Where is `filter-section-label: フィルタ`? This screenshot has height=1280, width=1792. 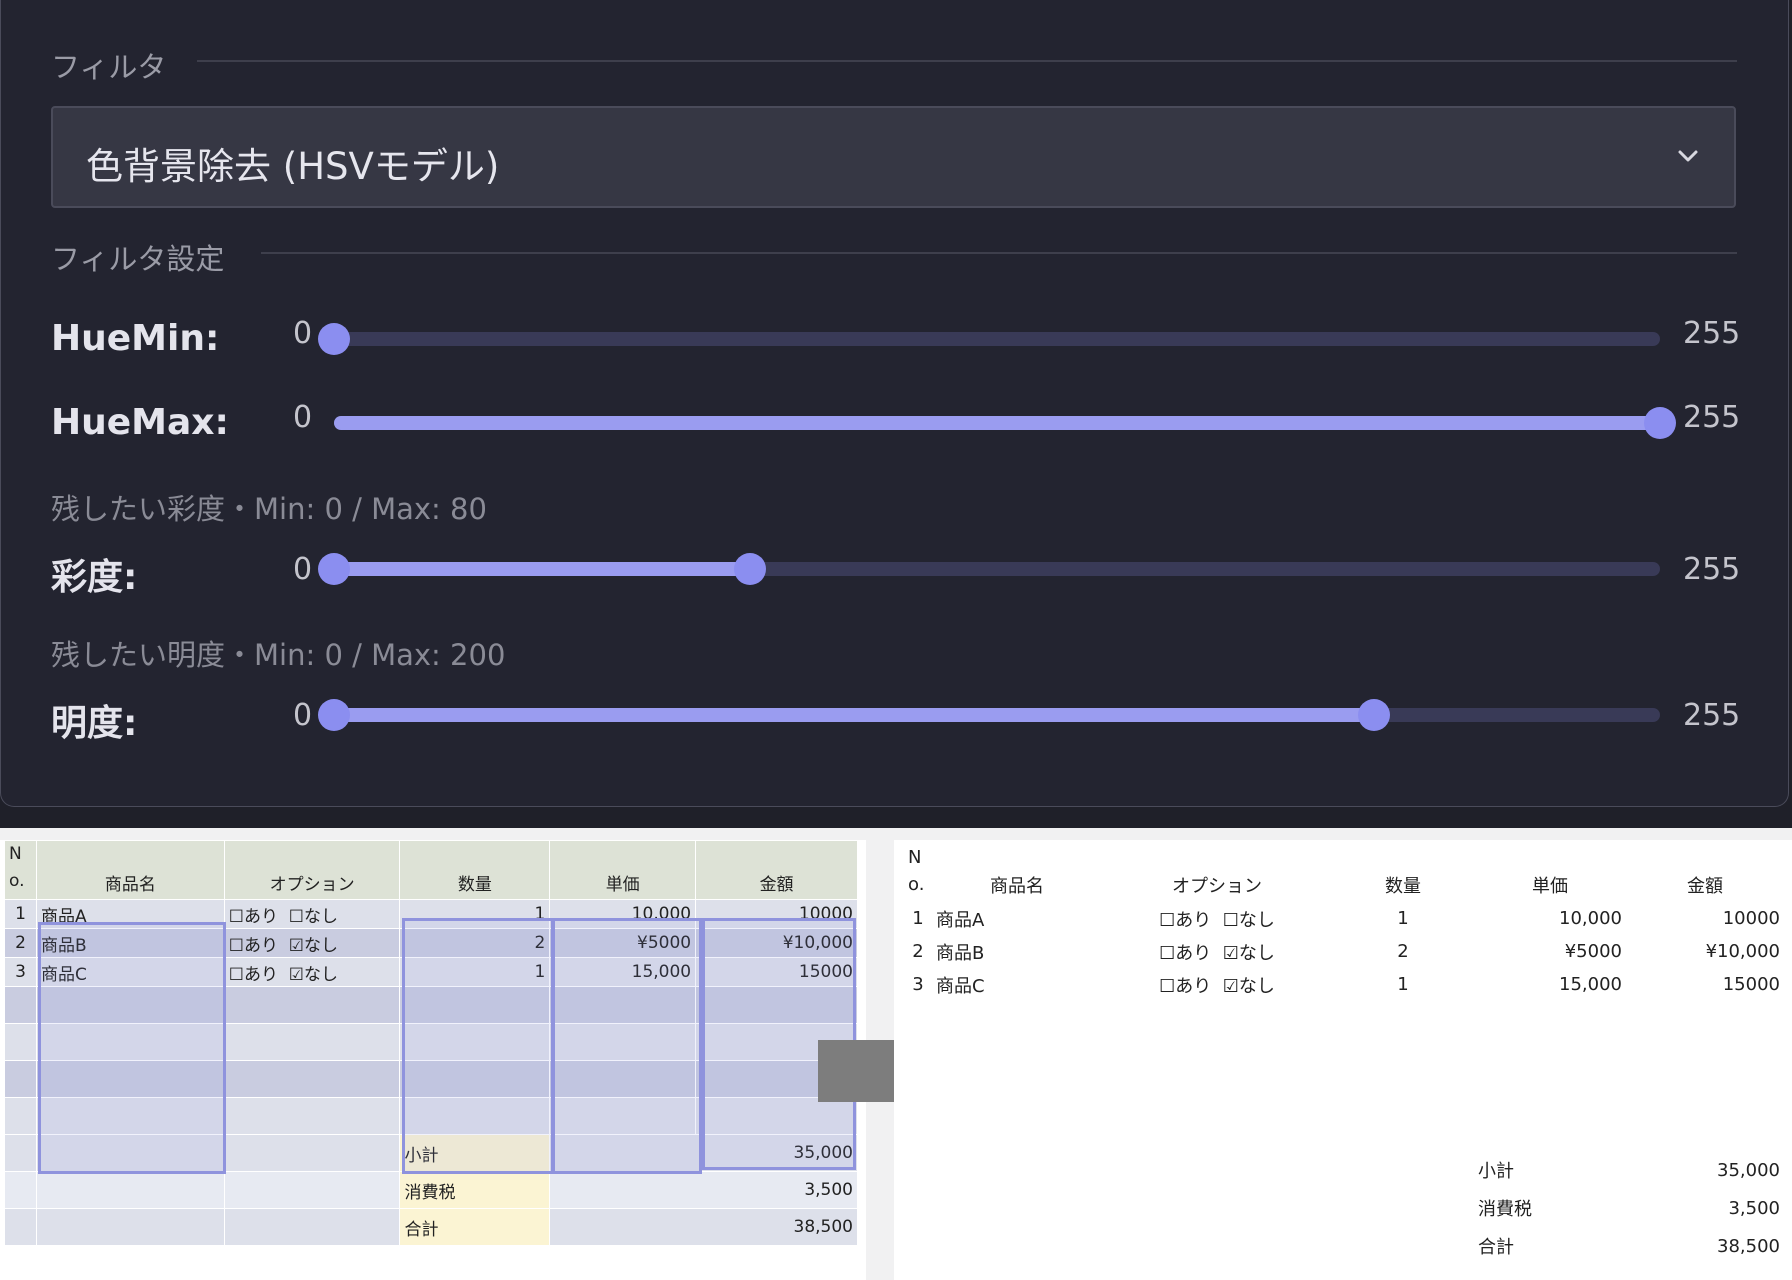
filter-section-label: フィルタ is located at coordinates (109, 67).